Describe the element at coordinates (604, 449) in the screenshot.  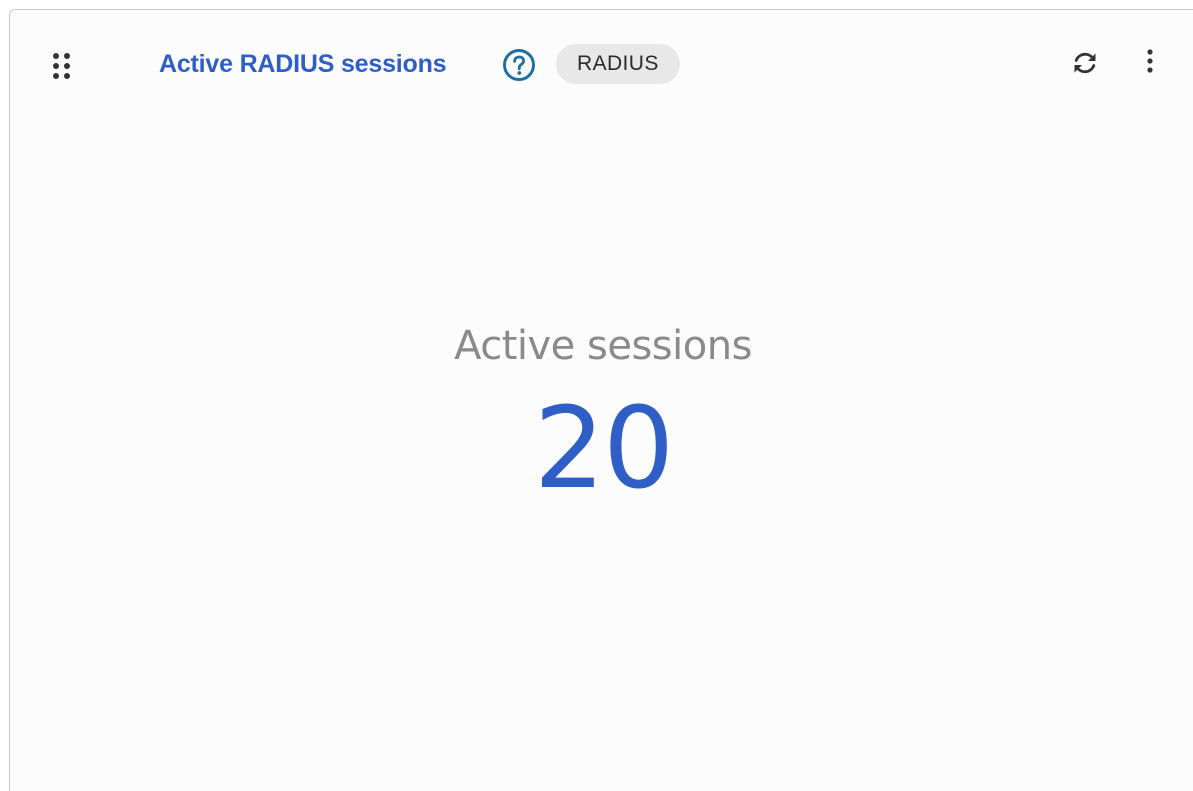
I see `metric-value: 20` at that location.